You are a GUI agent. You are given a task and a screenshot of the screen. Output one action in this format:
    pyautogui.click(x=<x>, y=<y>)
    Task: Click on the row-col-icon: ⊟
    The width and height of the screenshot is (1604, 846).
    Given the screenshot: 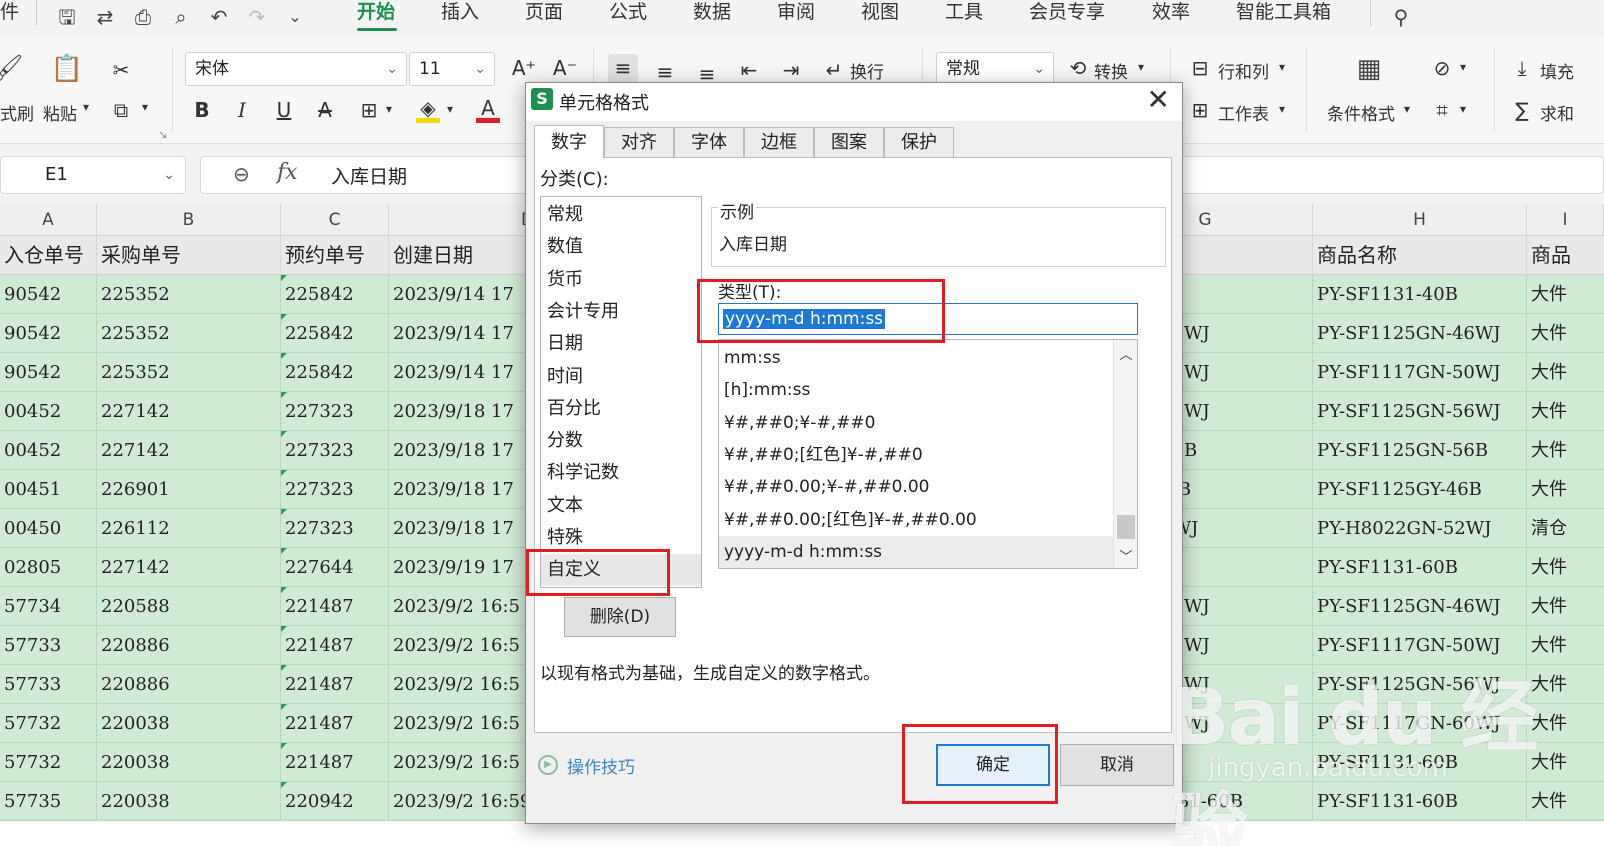 What is the action you would take?
    pyautogui.click(x=1200, y=68)
    